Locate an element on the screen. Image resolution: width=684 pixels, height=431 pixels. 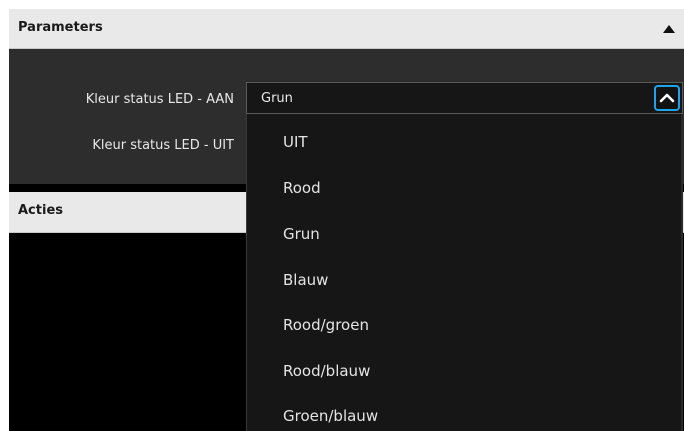
parameters-panel-title: Parameters is located at coordinates (60, 27).